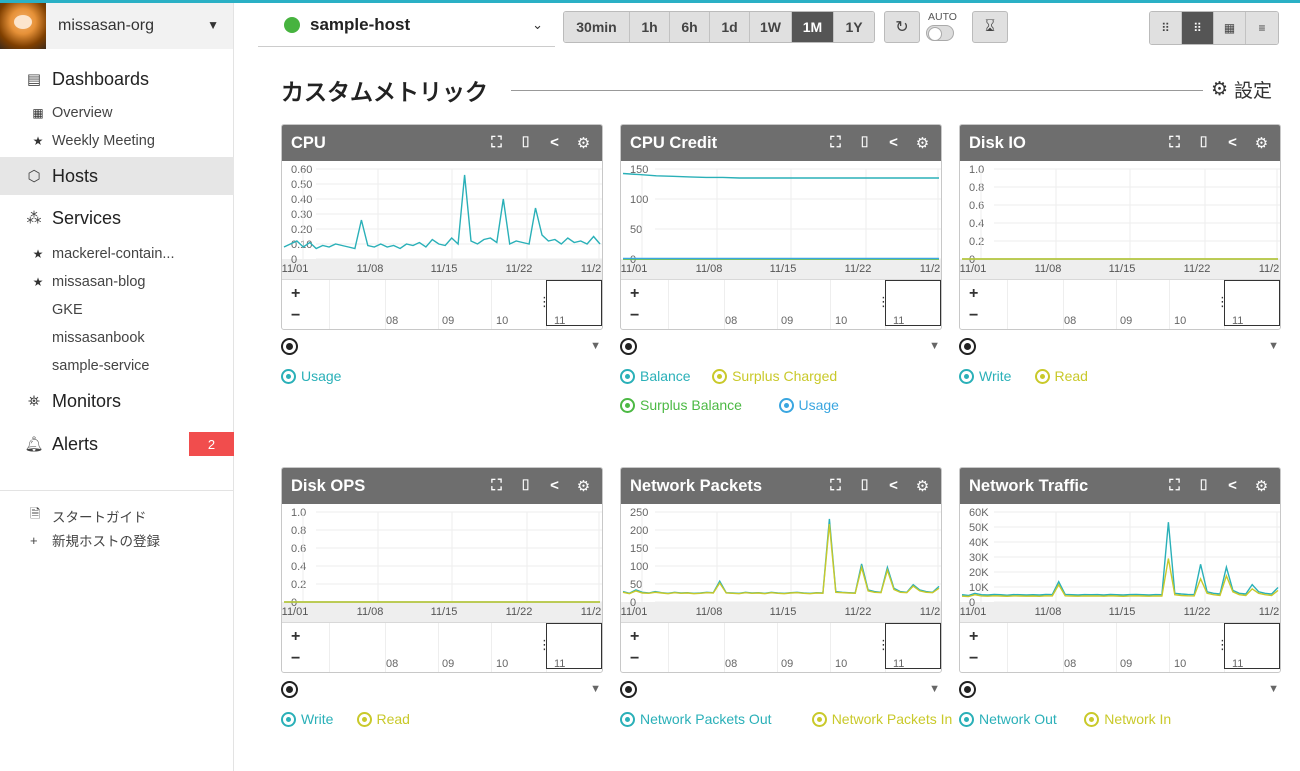 The height and width of the screenshot is (771, 1300). What do you see at coordinates (117, 218) in the screenshot?
I see `nav-services: ⁂ Services` at bounding box center [117, 218].